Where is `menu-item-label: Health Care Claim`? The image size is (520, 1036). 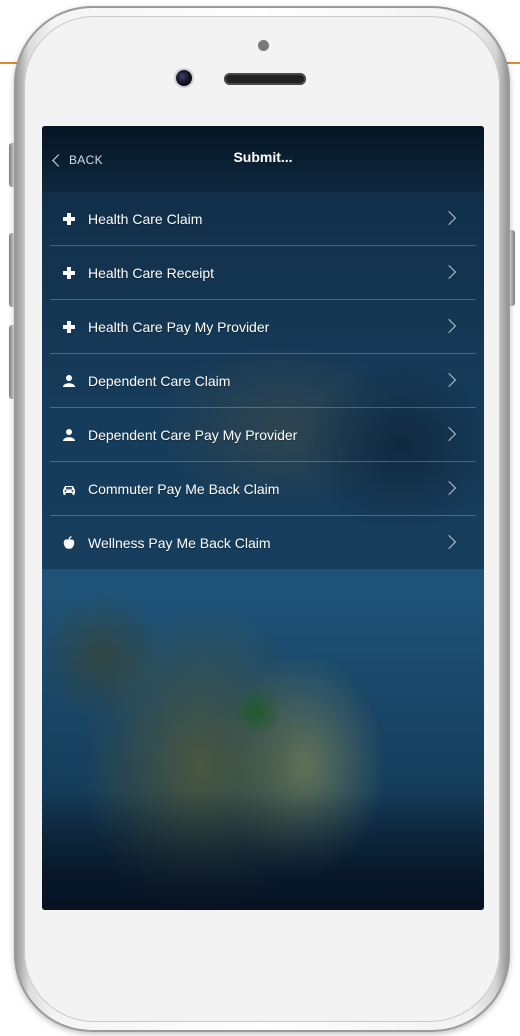
menu-item-label: Health Care Claim is located at coordinates (145, 218).